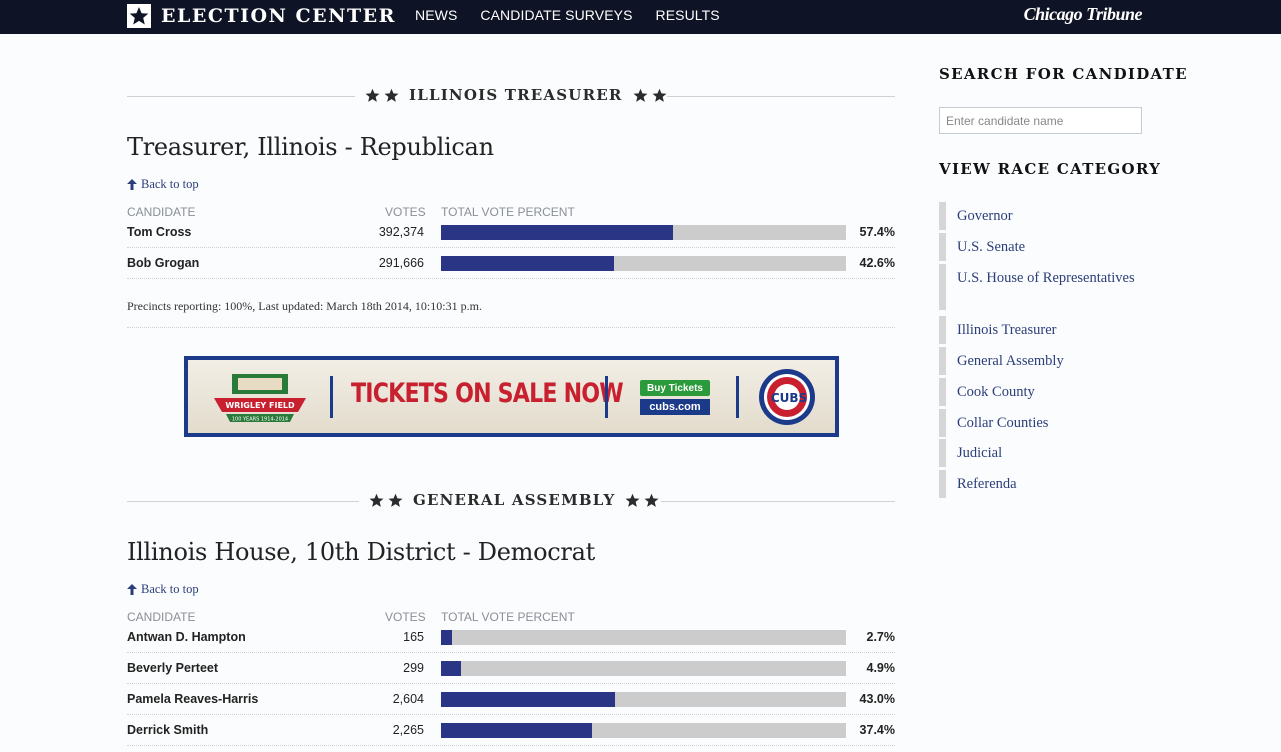 The image size is (1281, 752). I want to click on cubs-logo-text: CUBS, so click(789, 398).